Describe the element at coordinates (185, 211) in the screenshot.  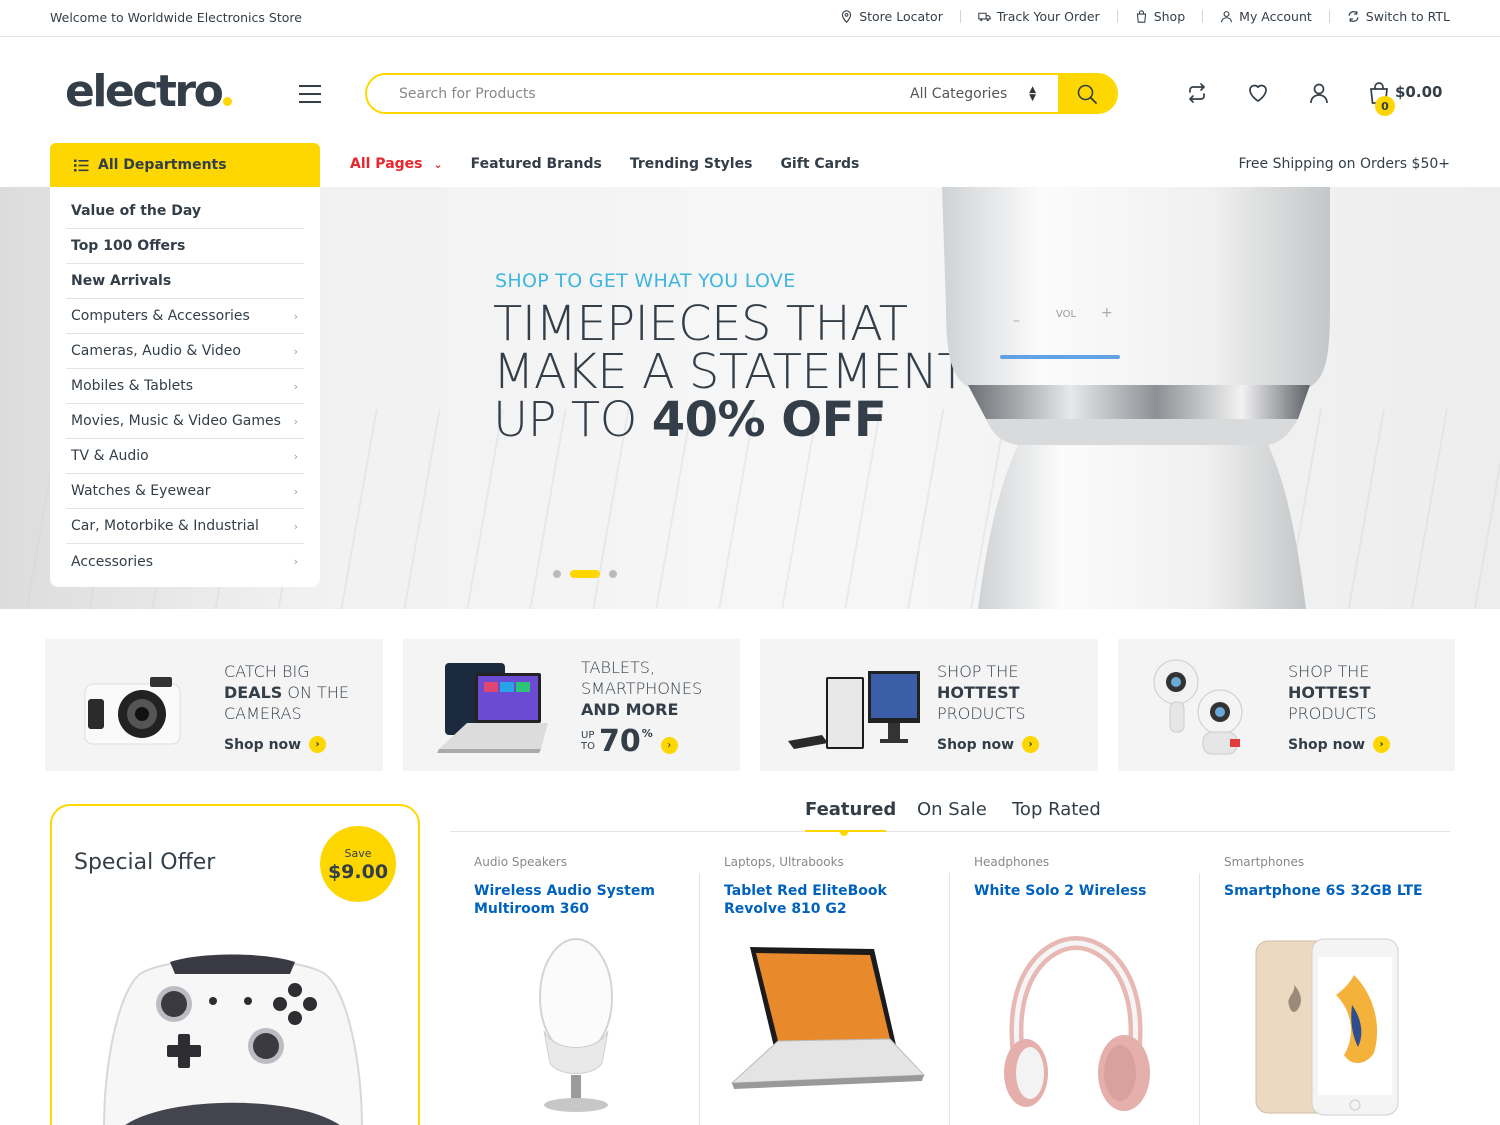
I see `dept-value-of-the-day: Value of the Day` at that location.